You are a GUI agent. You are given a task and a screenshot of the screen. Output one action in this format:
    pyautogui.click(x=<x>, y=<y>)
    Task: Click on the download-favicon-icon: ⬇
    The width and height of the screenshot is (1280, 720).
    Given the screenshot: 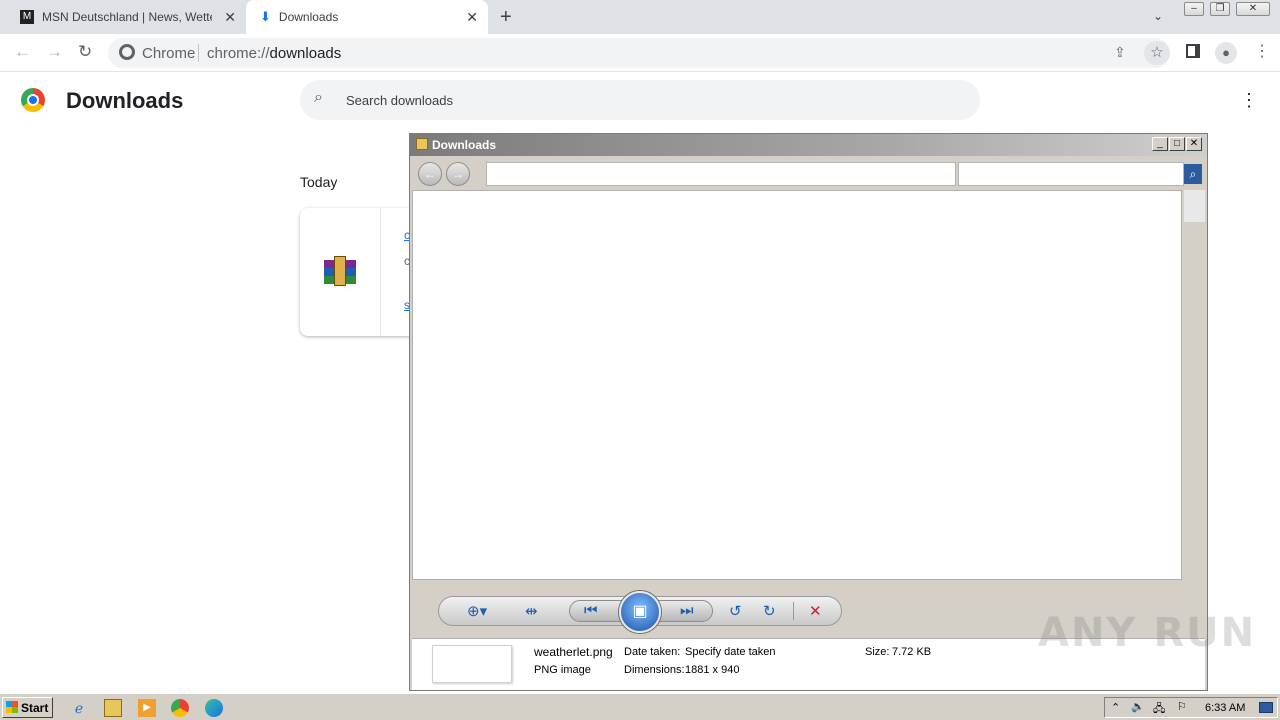 What is the action you would take?
    pyautogui.click(x=265, y=16)
    